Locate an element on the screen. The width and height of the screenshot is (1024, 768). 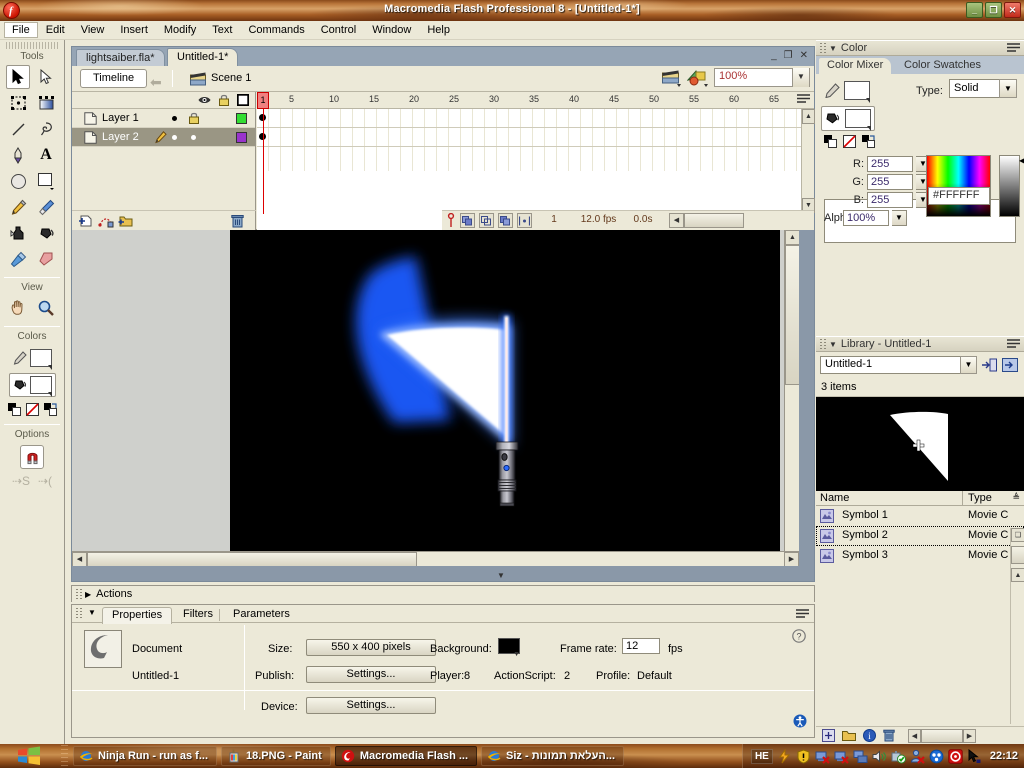
actions-panel-header: ▶ Actions is located at coordinates (443, 593).